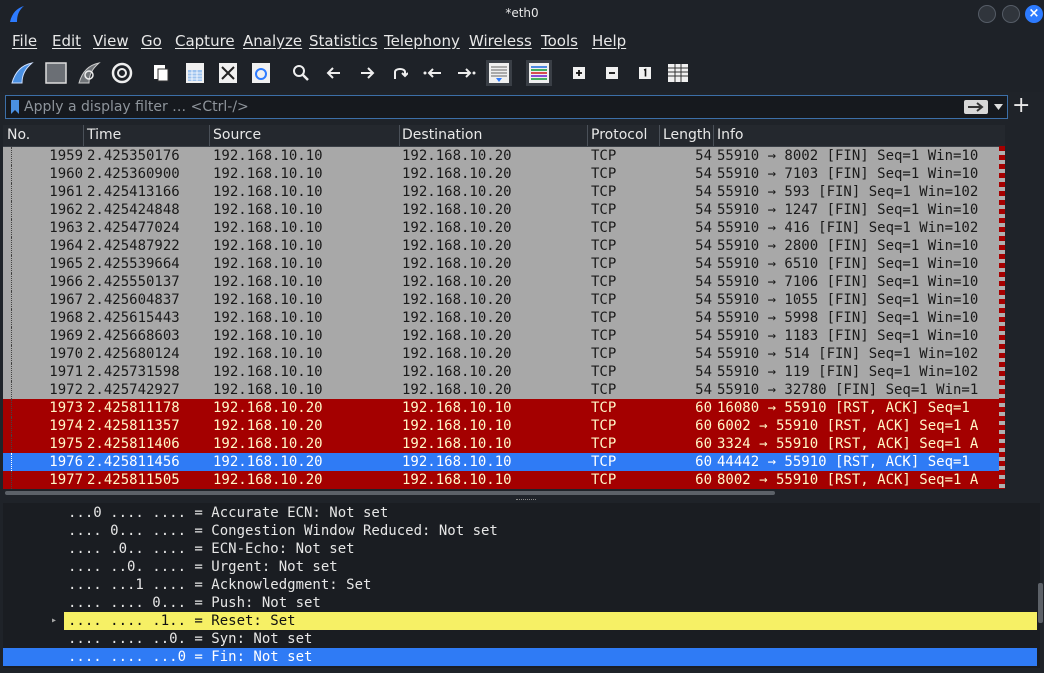 The image size is (1044, 673). What do you see at coordinates (367, 73) in the screenshot?
I see `go-forward-icon` at bounding box center [367, 73].